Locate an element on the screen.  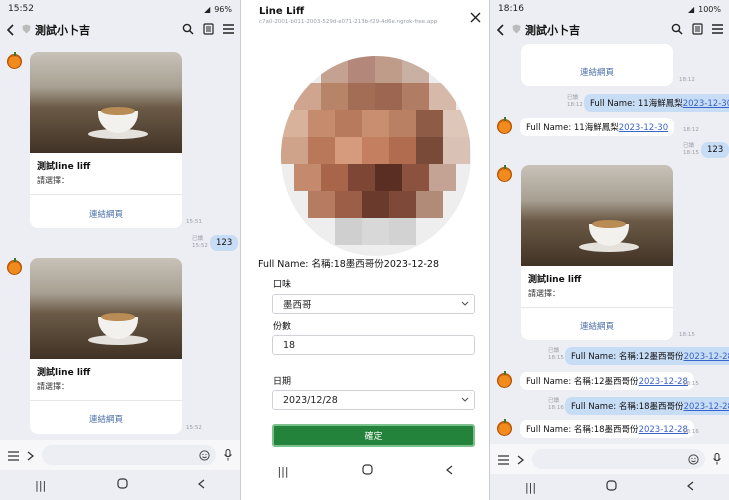
status-bar: 18:16 ◢ 100% is located at coordinates (609, 9).